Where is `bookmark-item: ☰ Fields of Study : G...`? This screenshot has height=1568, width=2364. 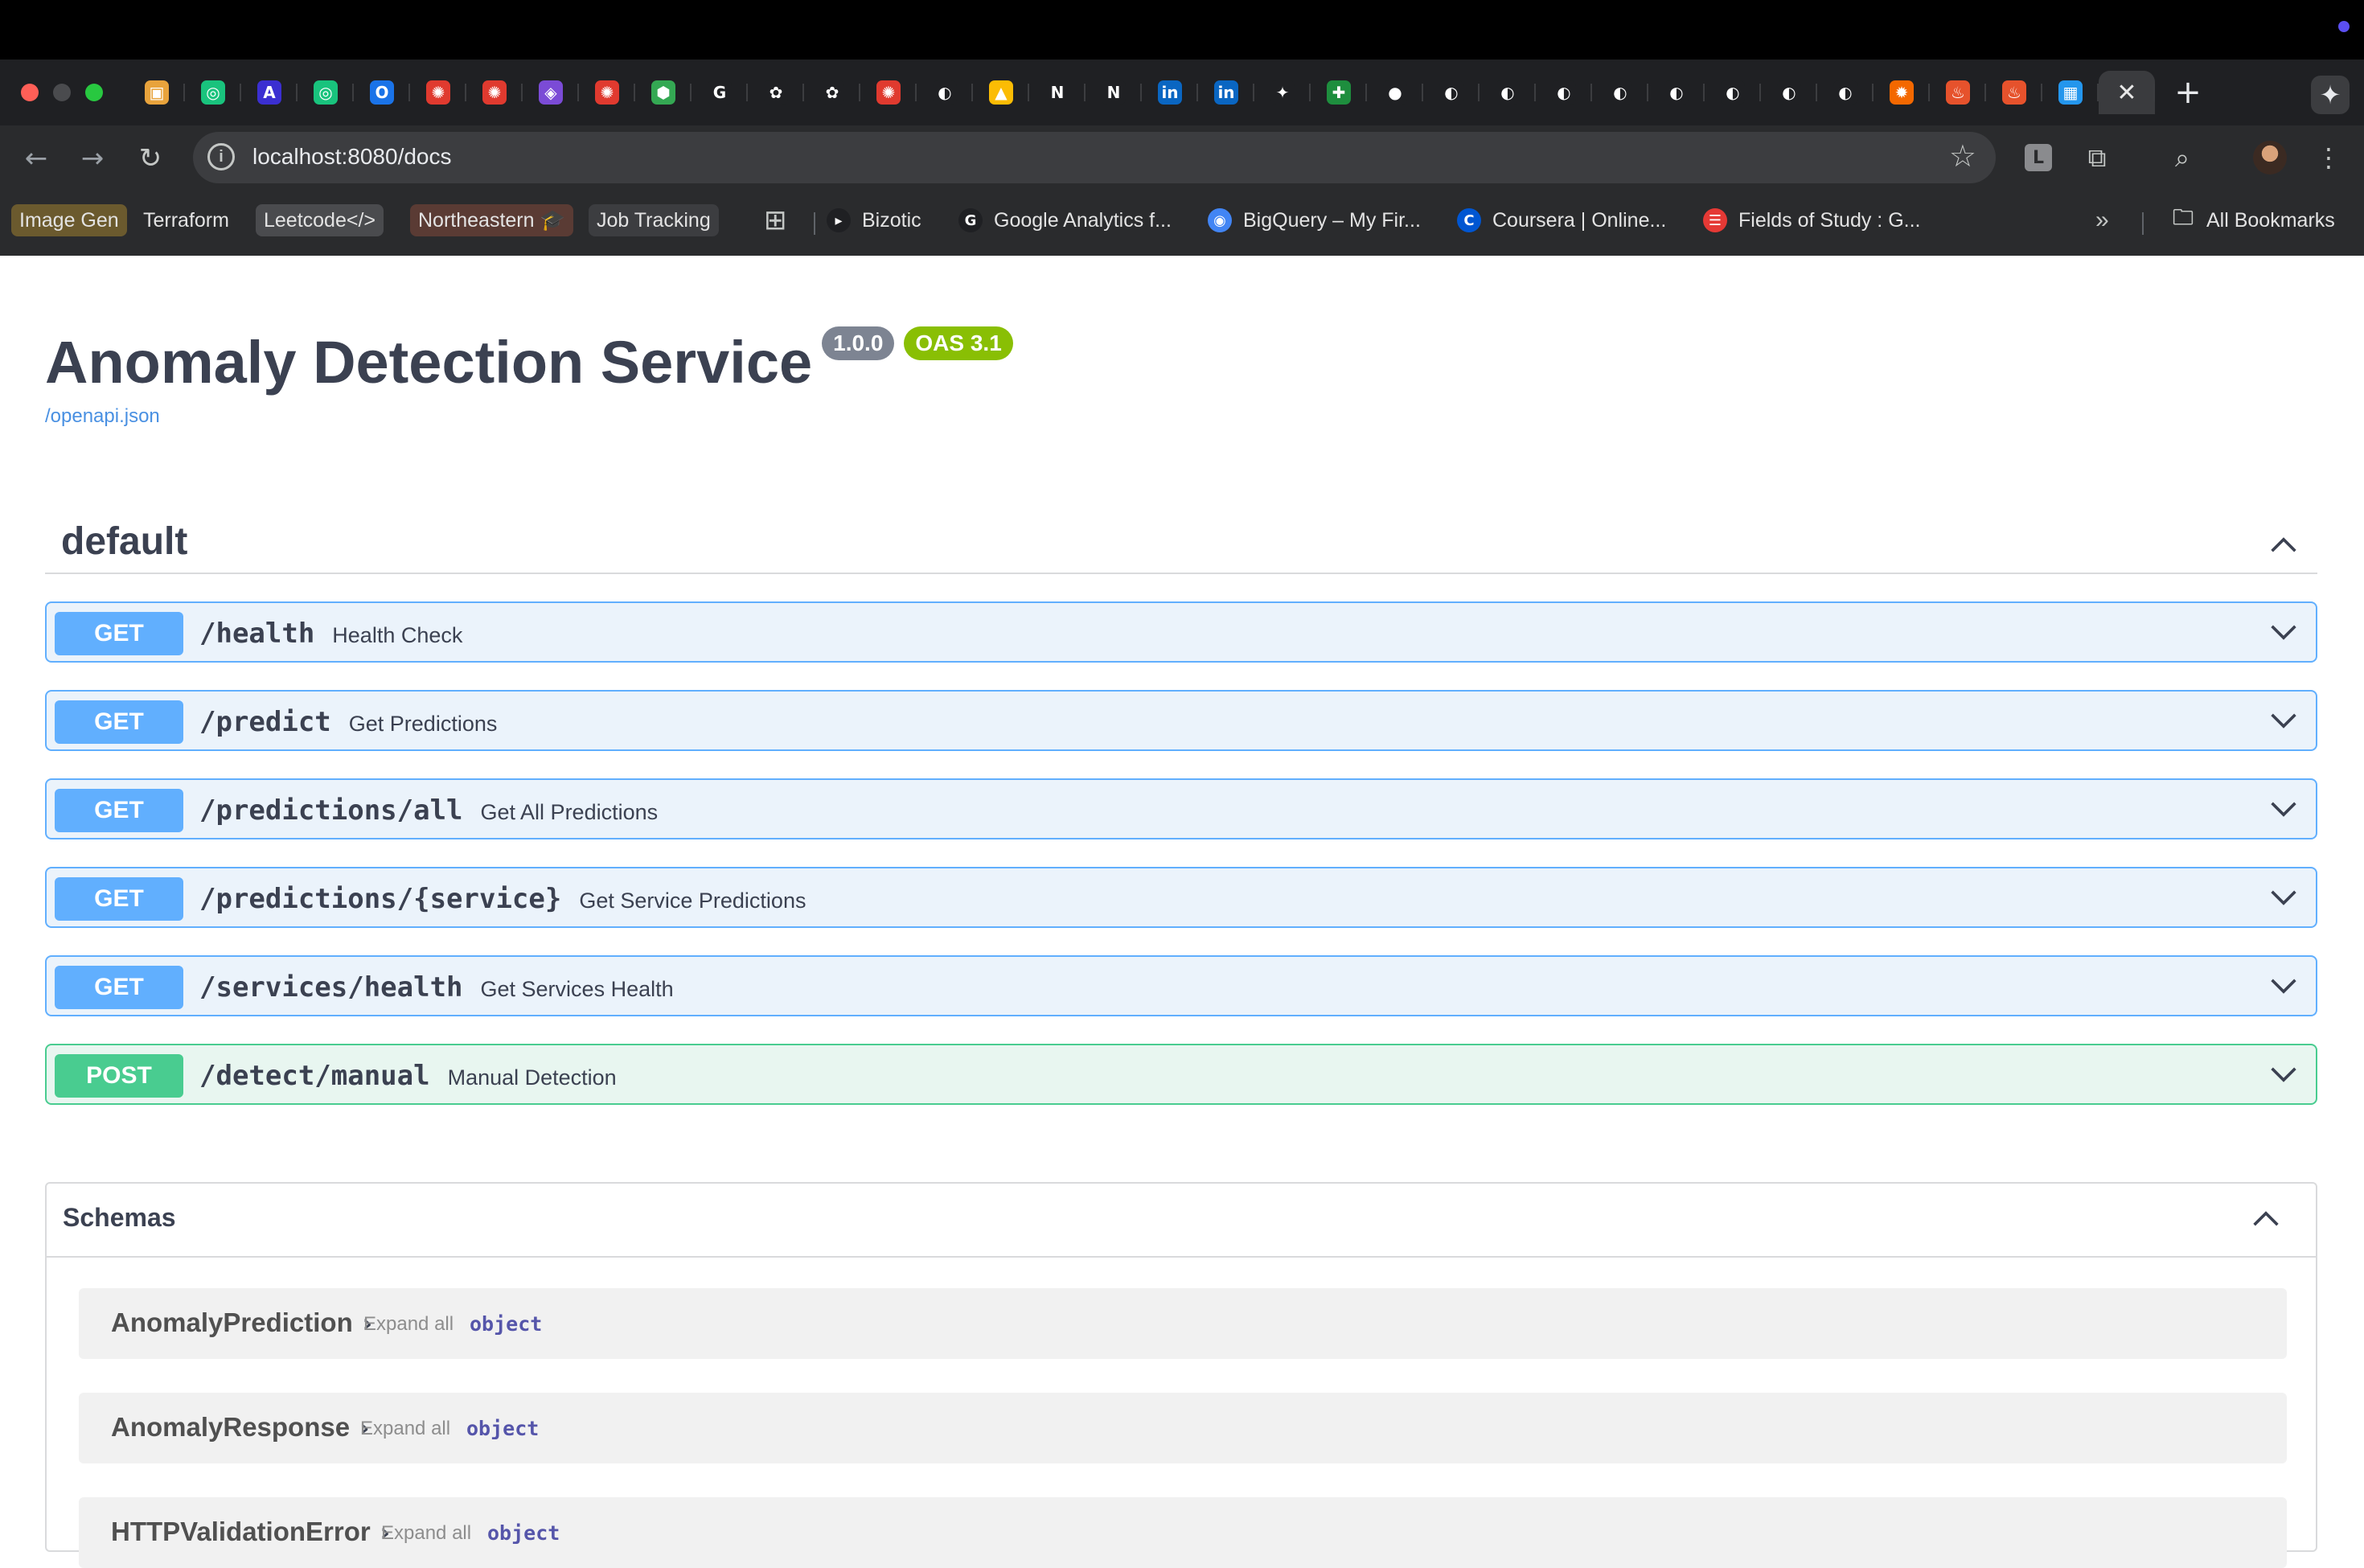 bookmark-item: ☰ Fields of Study : G... is located at coordinates (1812, 220).